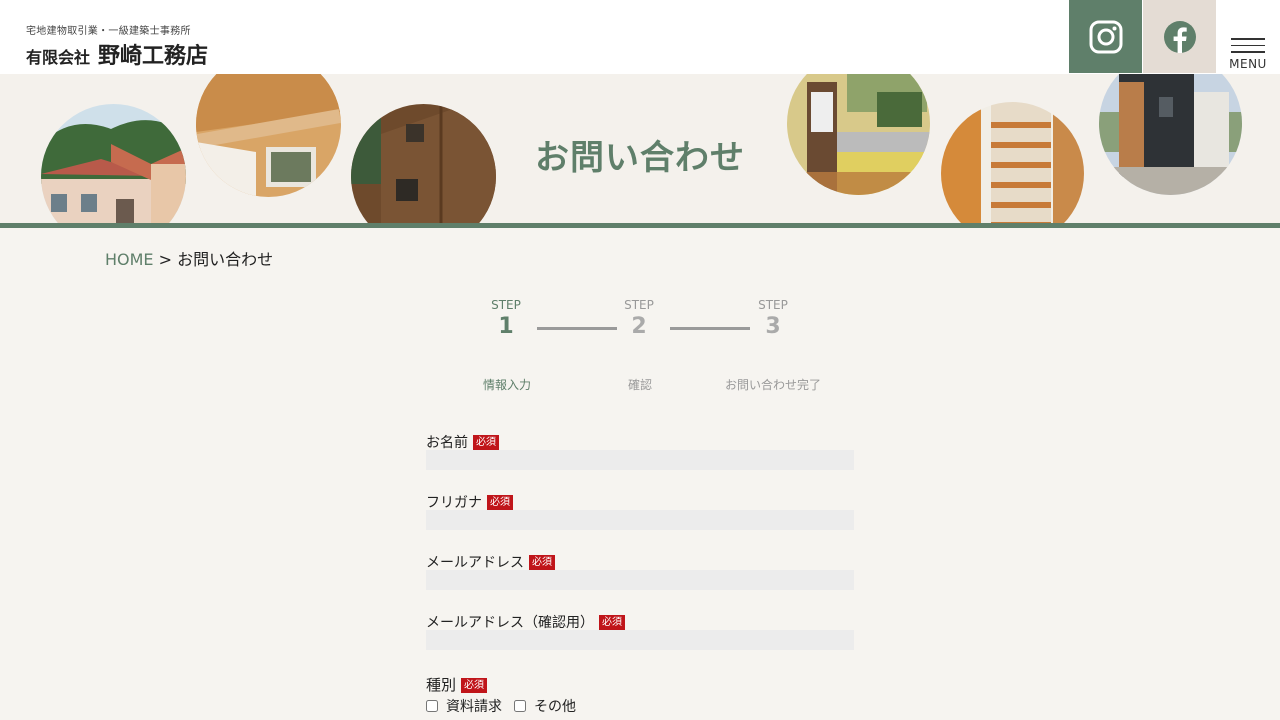  Describe the element at coordinates (639, 385) in the screenshot. I see `step-2-caption: 確認` at that location.